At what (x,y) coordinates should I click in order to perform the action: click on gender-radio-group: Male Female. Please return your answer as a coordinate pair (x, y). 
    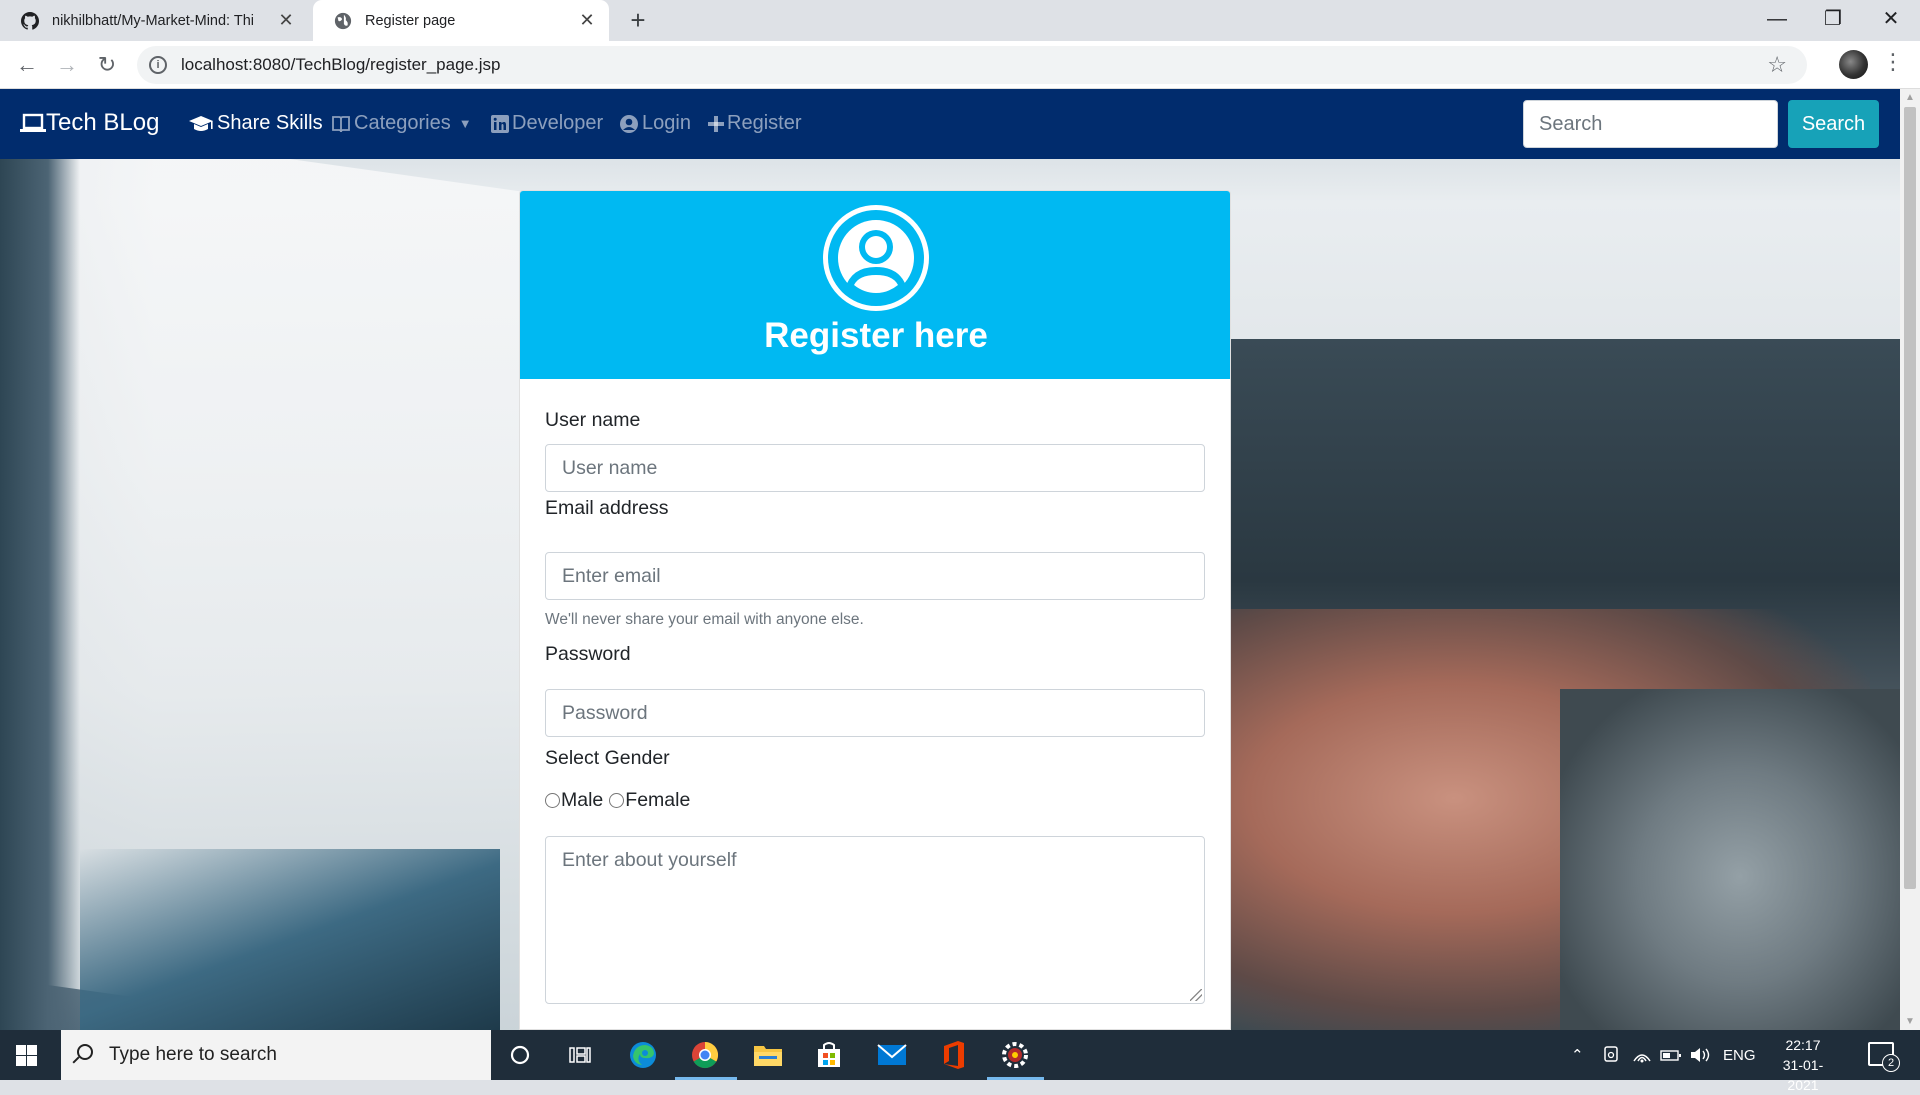
    Looking at the image, I should click on (617, 800).